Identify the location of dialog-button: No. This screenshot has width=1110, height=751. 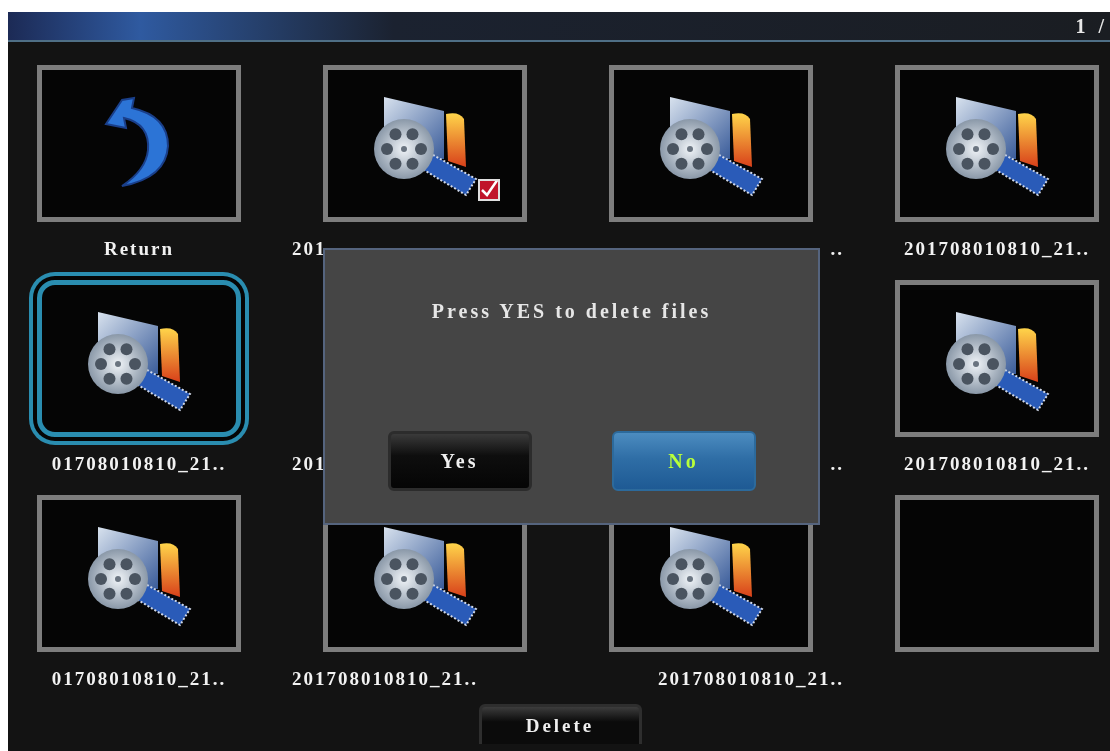
(683, 461).